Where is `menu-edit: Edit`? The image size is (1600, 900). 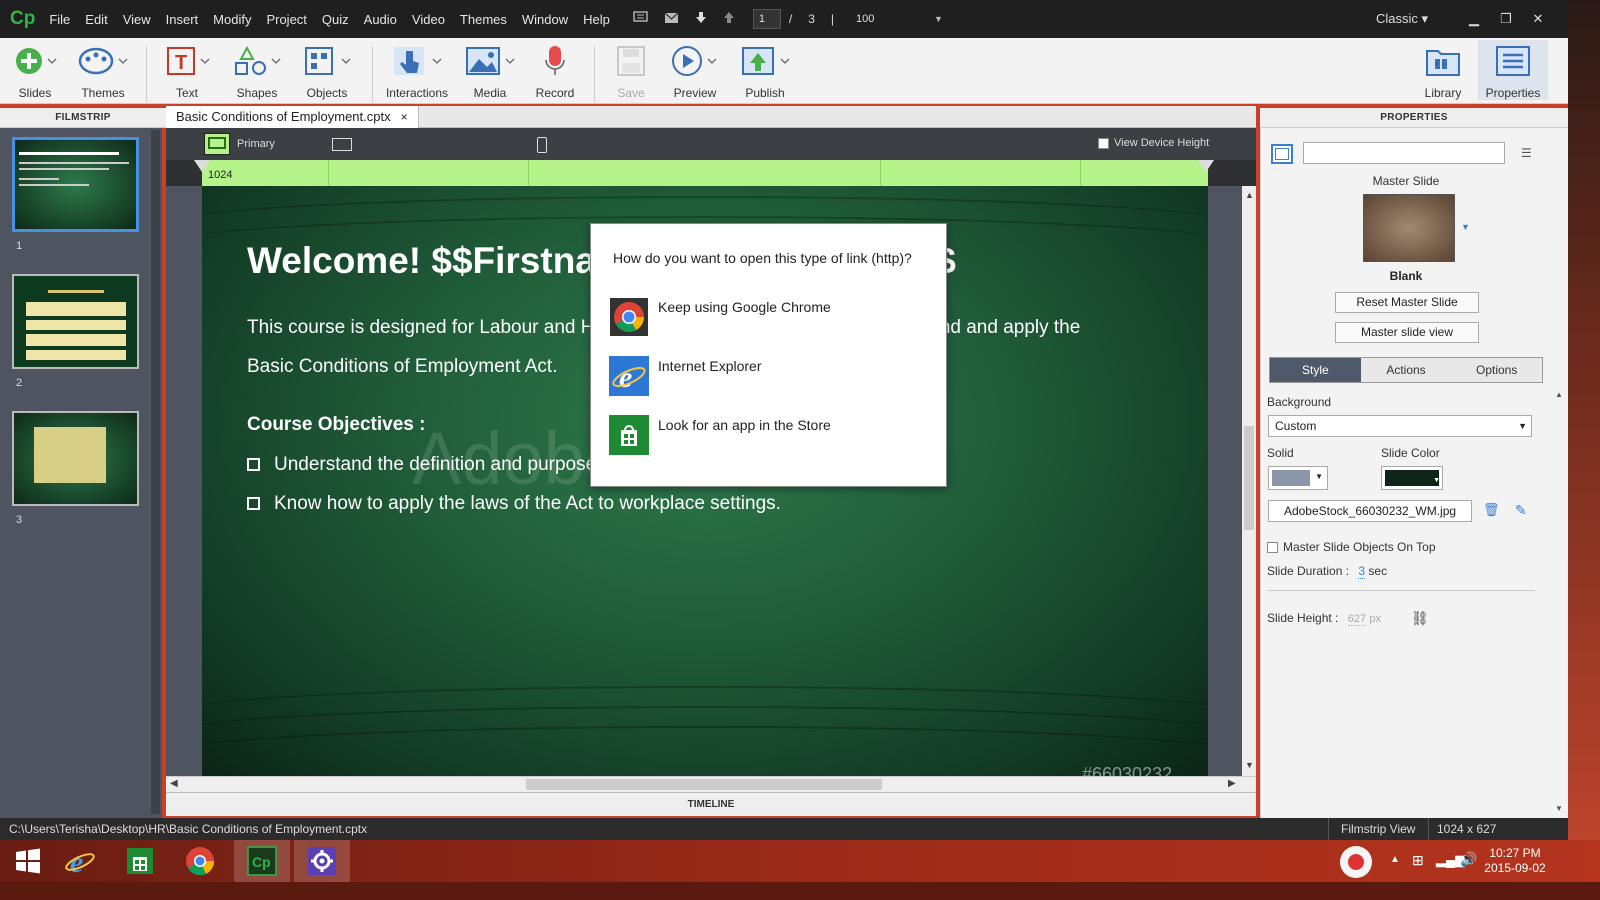 menu-edit: Edit is located at coordinates (96, 19).